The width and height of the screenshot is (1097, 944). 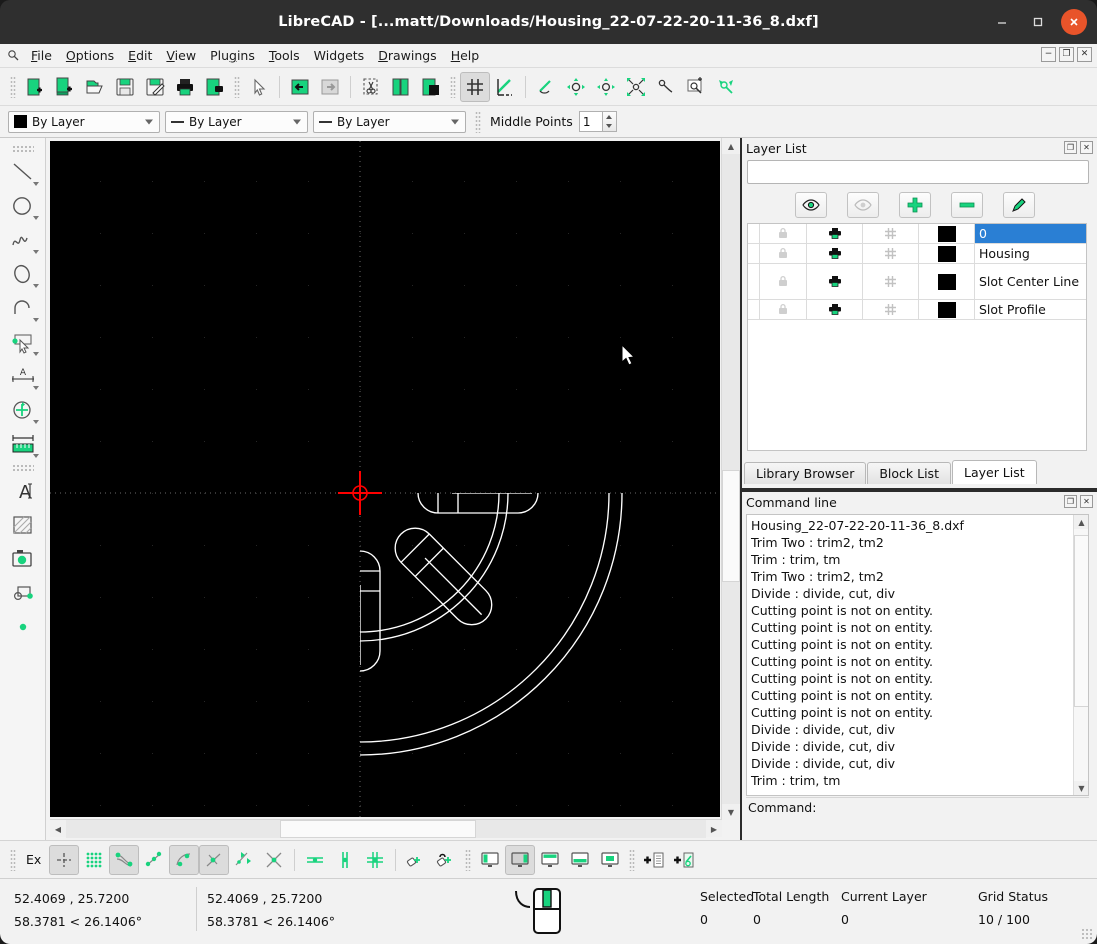 What do you see at coordinates (580, 860) in the screenshot?
I see `view-bottom-dock-icon` at bounding box center [580, 860].